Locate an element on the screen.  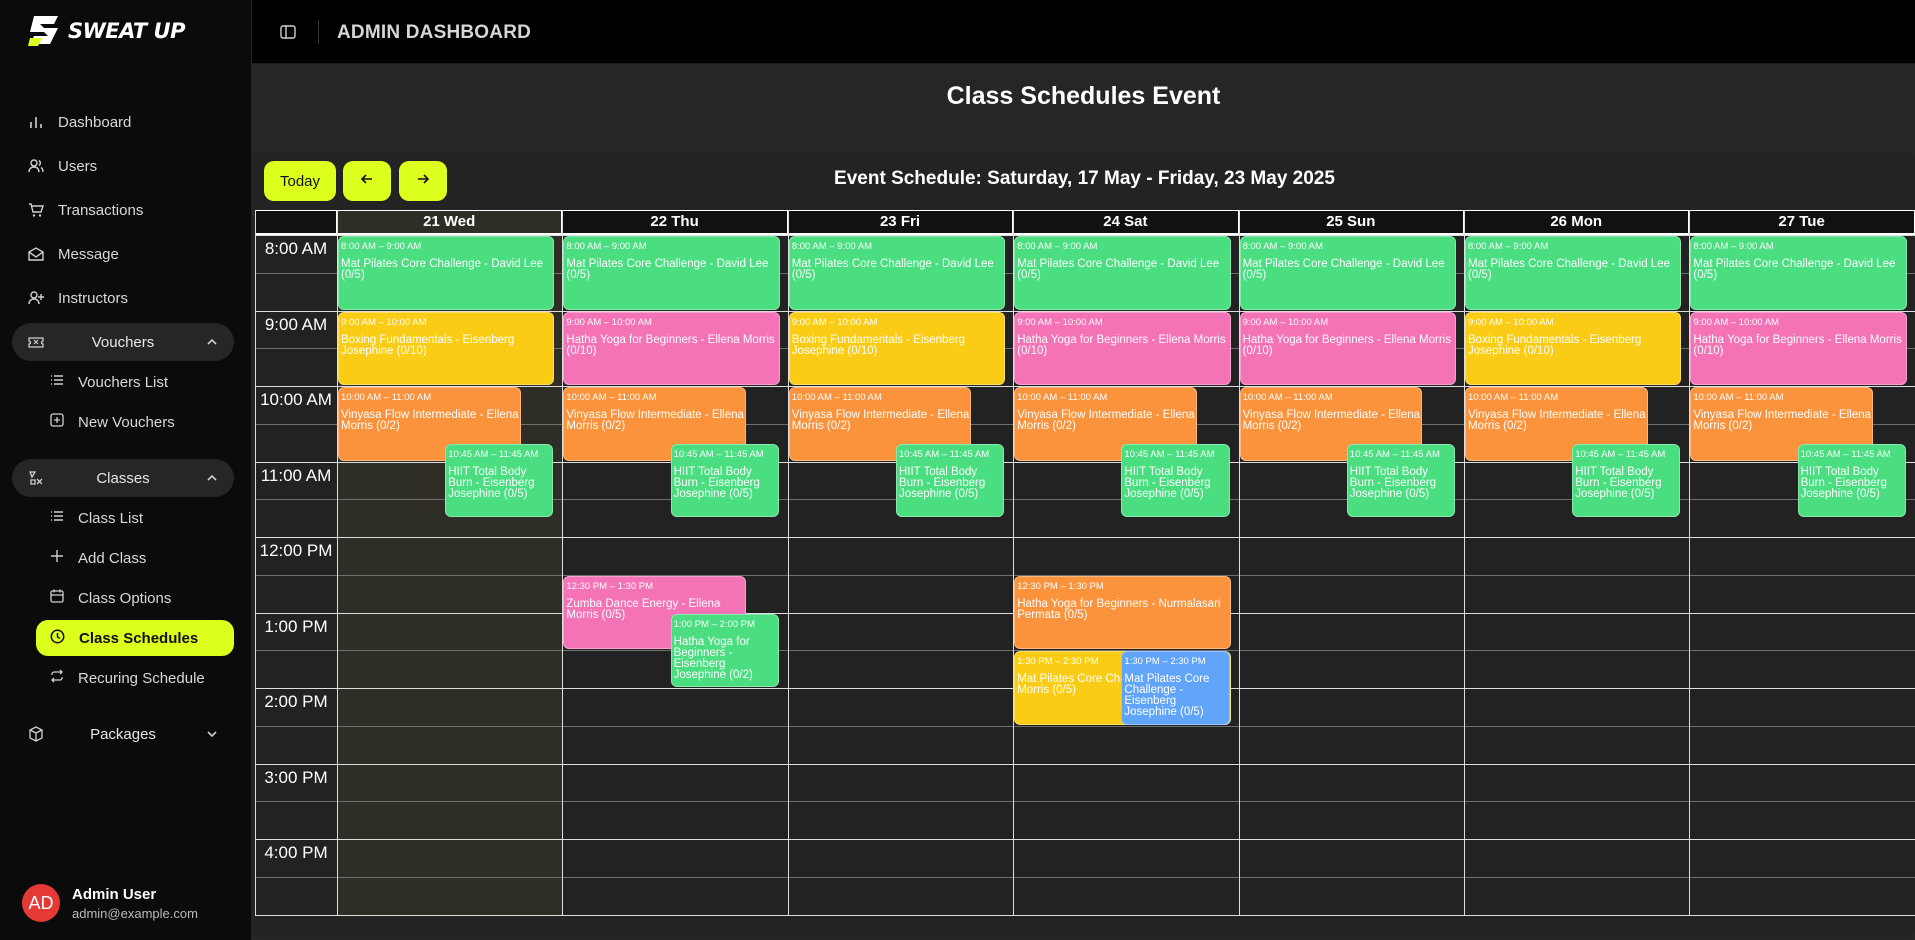
calendar-header-corner is located at coordinates (296, 222).